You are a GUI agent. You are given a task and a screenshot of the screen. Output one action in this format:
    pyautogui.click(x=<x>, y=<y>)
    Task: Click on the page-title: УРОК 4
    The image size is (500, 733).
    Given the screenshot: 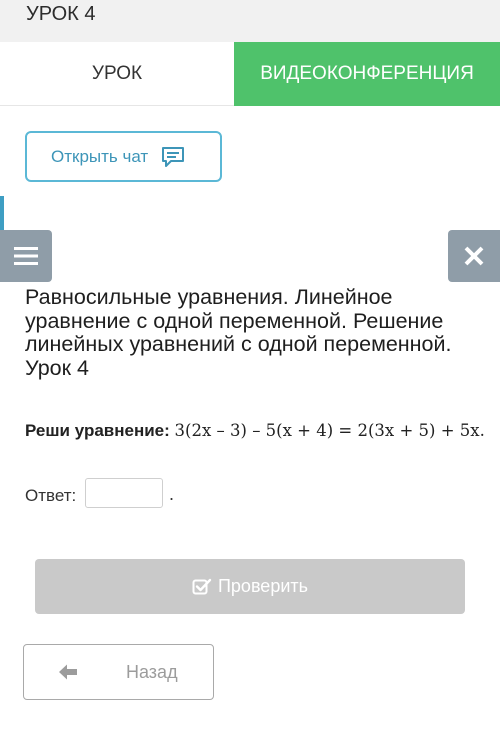 What is the action you would take?
    pyautogui.click(x=61, y=14)
    